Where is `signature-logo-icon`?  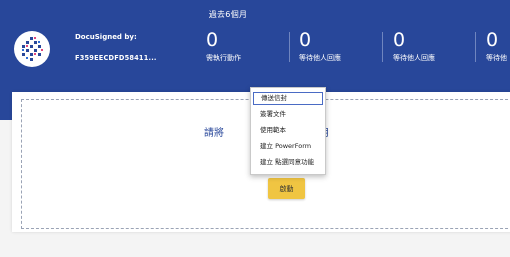 signature-logo-icon is located at coordinates (32, 49).